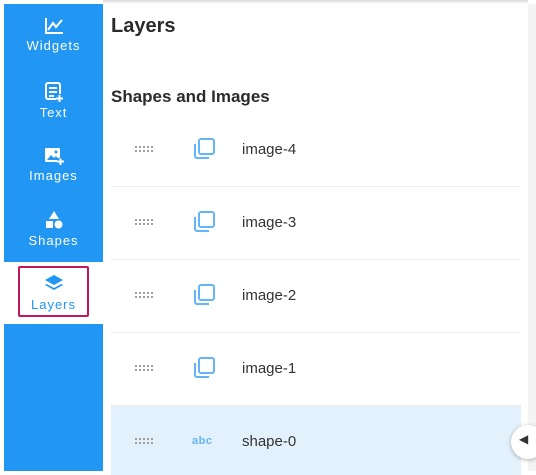 The height and width of the screenshot is (475, 536). Describe the element at coordinates (269, 149) in the screenshot. I see `layer-name: image-4` at that location.